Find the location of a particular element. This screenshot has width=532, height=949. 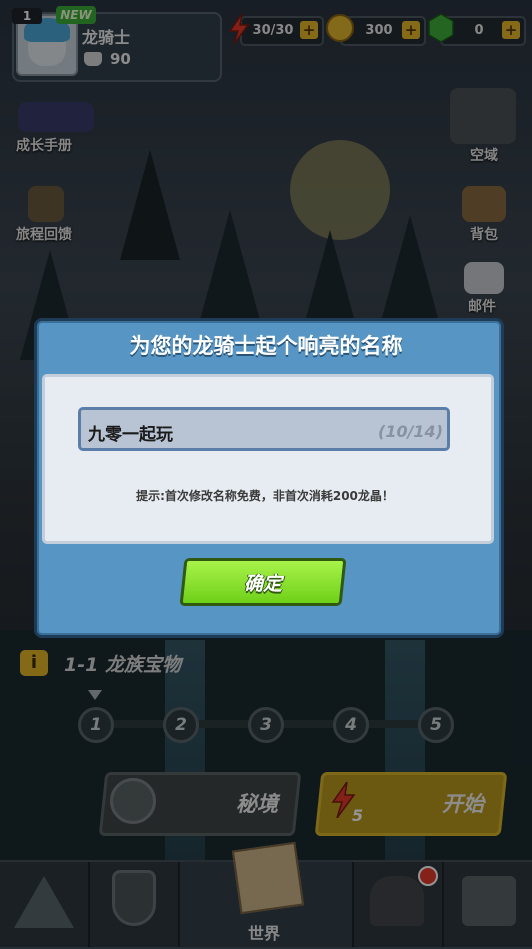

stage-node: 5 is located at coordinates (436, 725).